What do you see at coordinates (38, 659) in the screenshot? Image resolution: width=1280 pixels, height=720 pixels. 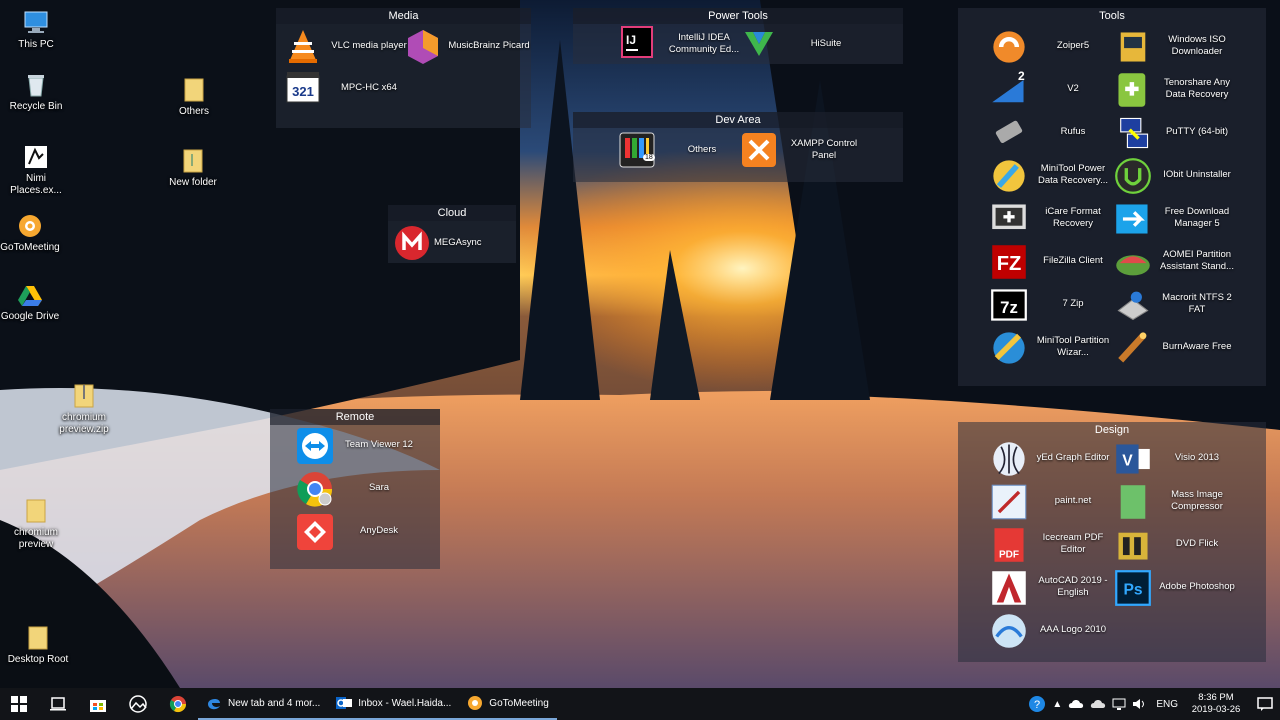 I see `desktop-icon-label: Desktop Root` at bounding box center [38, 659].